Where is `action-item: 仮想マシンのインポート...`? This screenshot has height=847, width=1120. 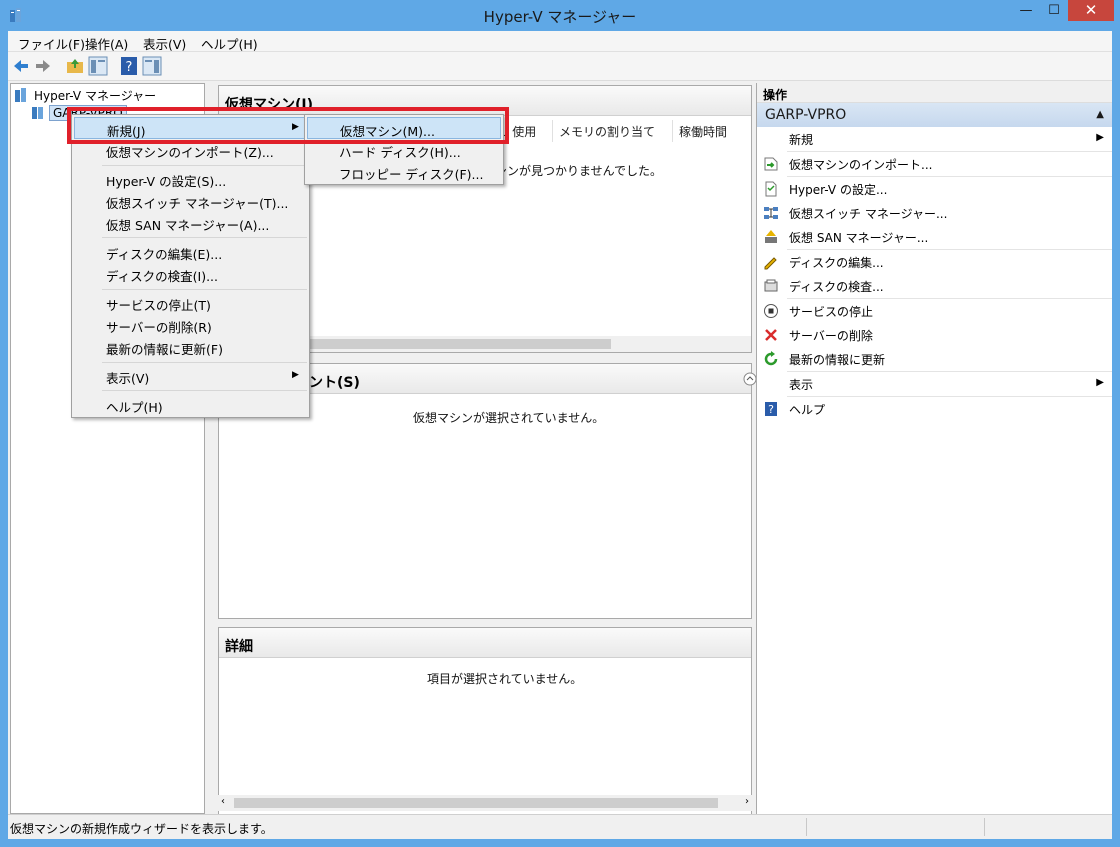
action-item: 仮想マシンのインポート... is located at coordinates (934, 164).